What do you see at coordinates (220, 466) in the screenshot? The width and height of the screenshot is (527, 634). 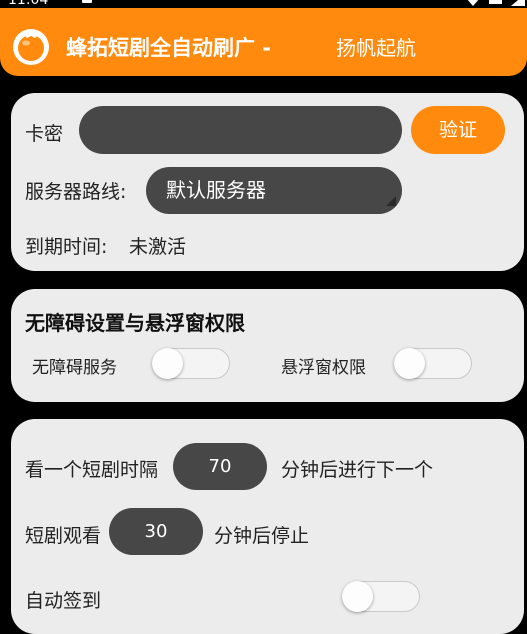 I see `interval-input: 70` at bounding box center [220, 466].